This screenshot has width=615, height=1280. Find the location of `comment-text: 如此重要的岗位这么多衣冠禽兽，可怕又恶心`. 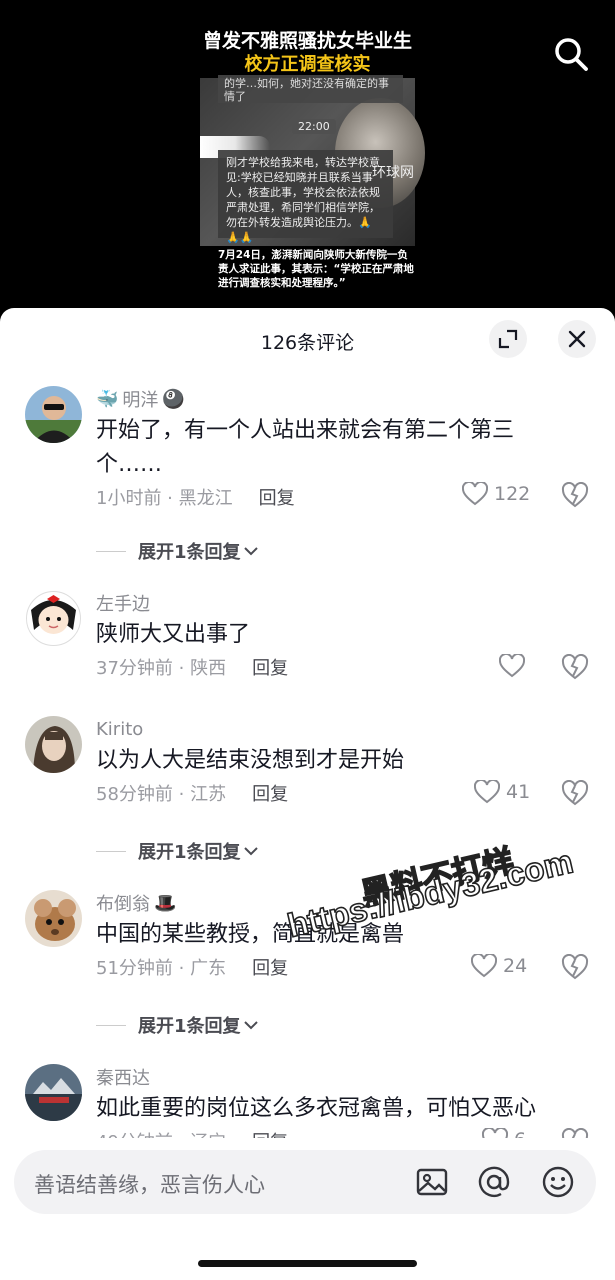

comment-text: 如此重要的岗位这么多衣冠禽兽，可怕又恶心 is located at coordinates (316, 1108).